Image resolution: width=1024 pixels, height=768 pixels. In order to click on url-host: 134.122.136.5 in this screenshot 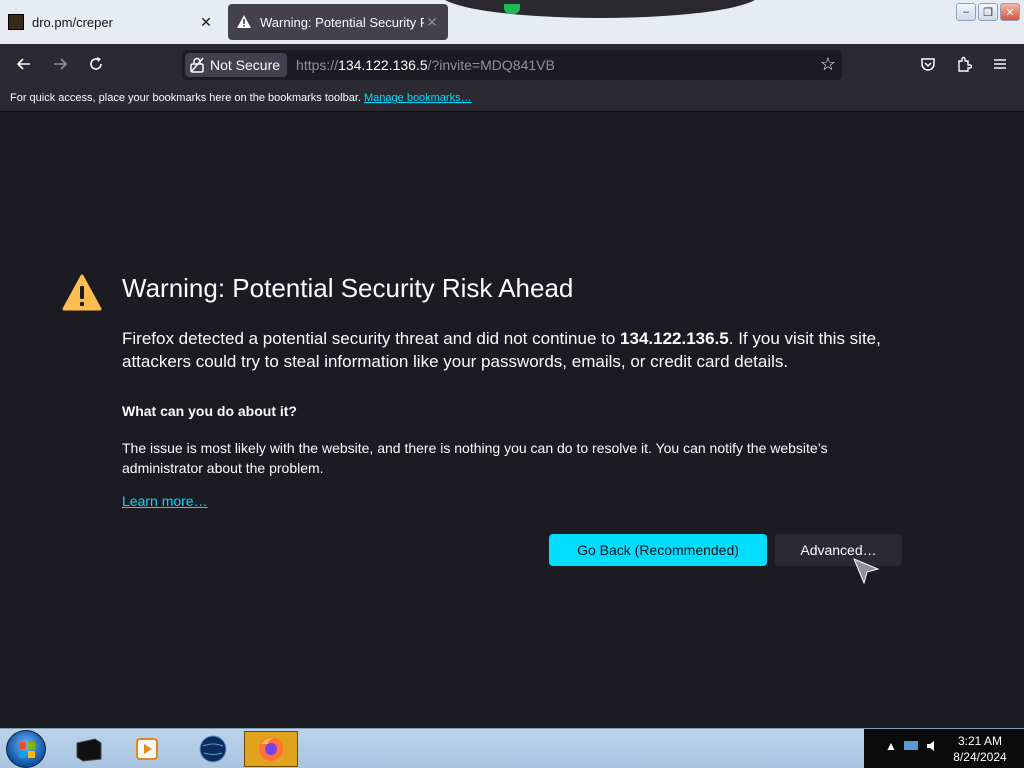, I will do `click(383, 65)`.